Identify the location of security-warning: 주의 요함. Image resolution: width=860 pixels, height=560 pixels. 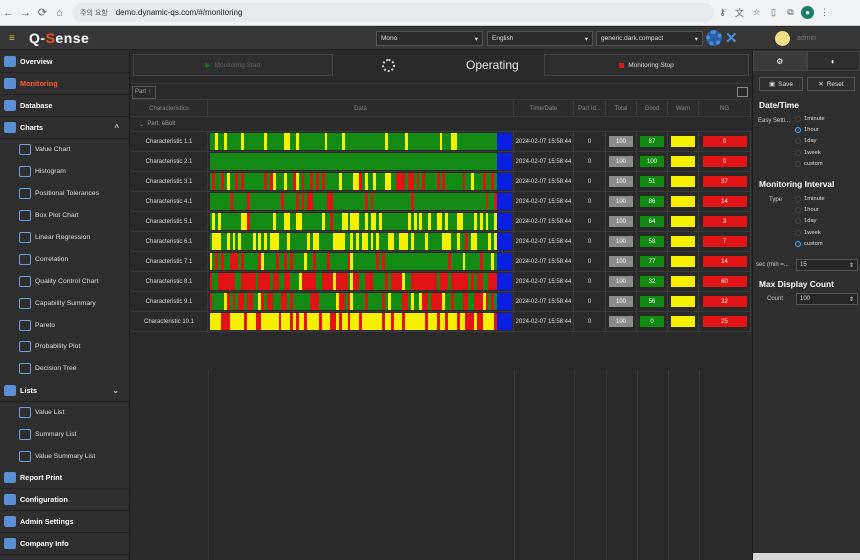
(94, 13).